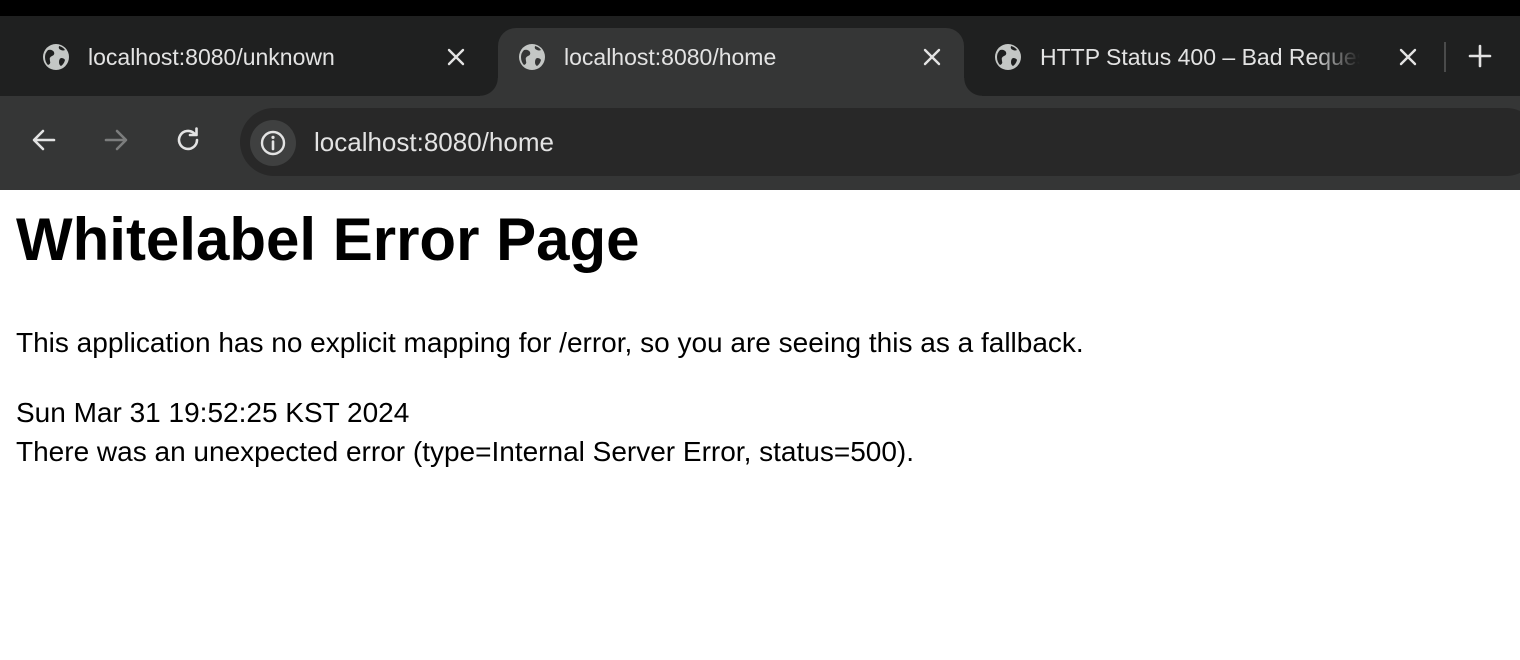  I want to click on site-info-button, so click(273, 143).